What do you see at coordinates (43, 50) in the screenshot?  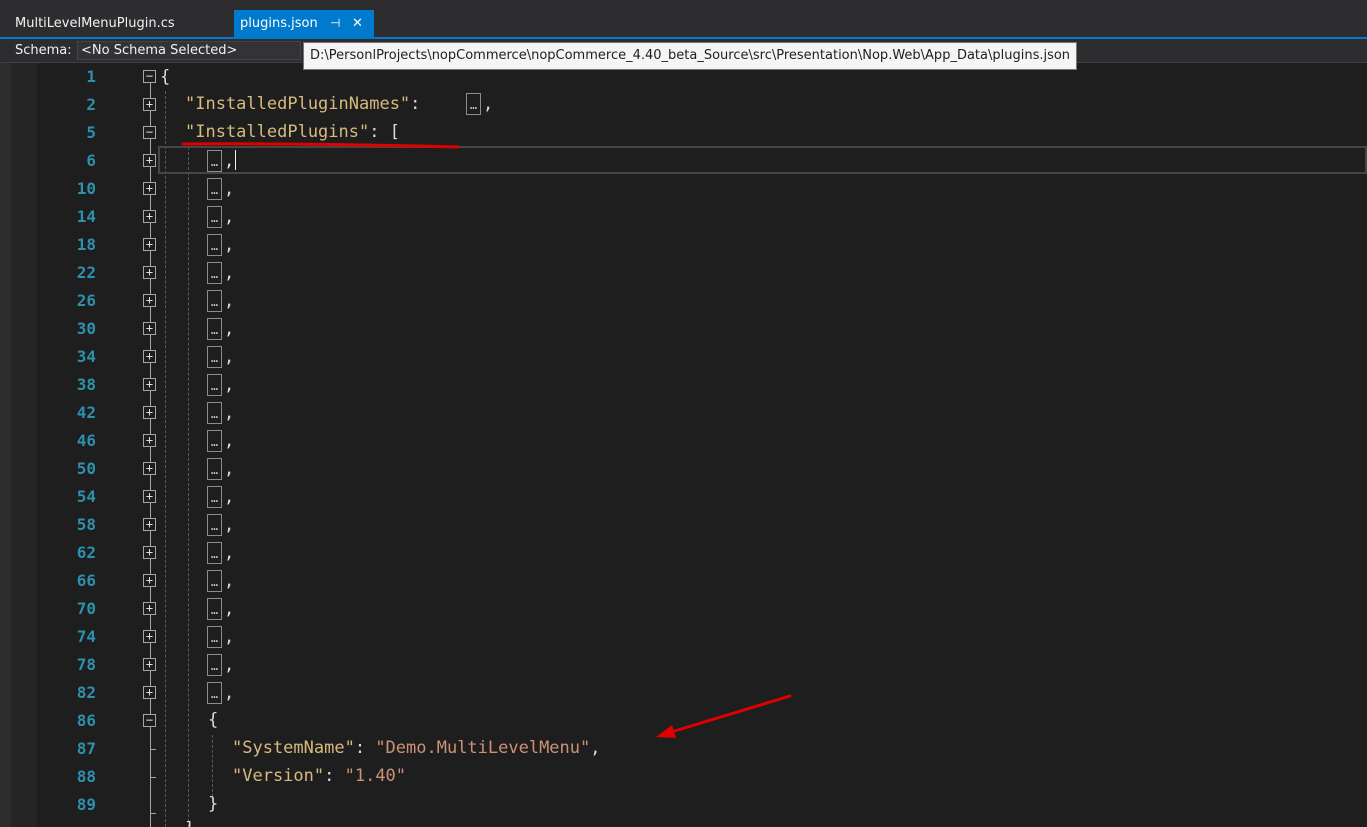 I see `schema-label: Schema:` at bounding box center [43, 50].